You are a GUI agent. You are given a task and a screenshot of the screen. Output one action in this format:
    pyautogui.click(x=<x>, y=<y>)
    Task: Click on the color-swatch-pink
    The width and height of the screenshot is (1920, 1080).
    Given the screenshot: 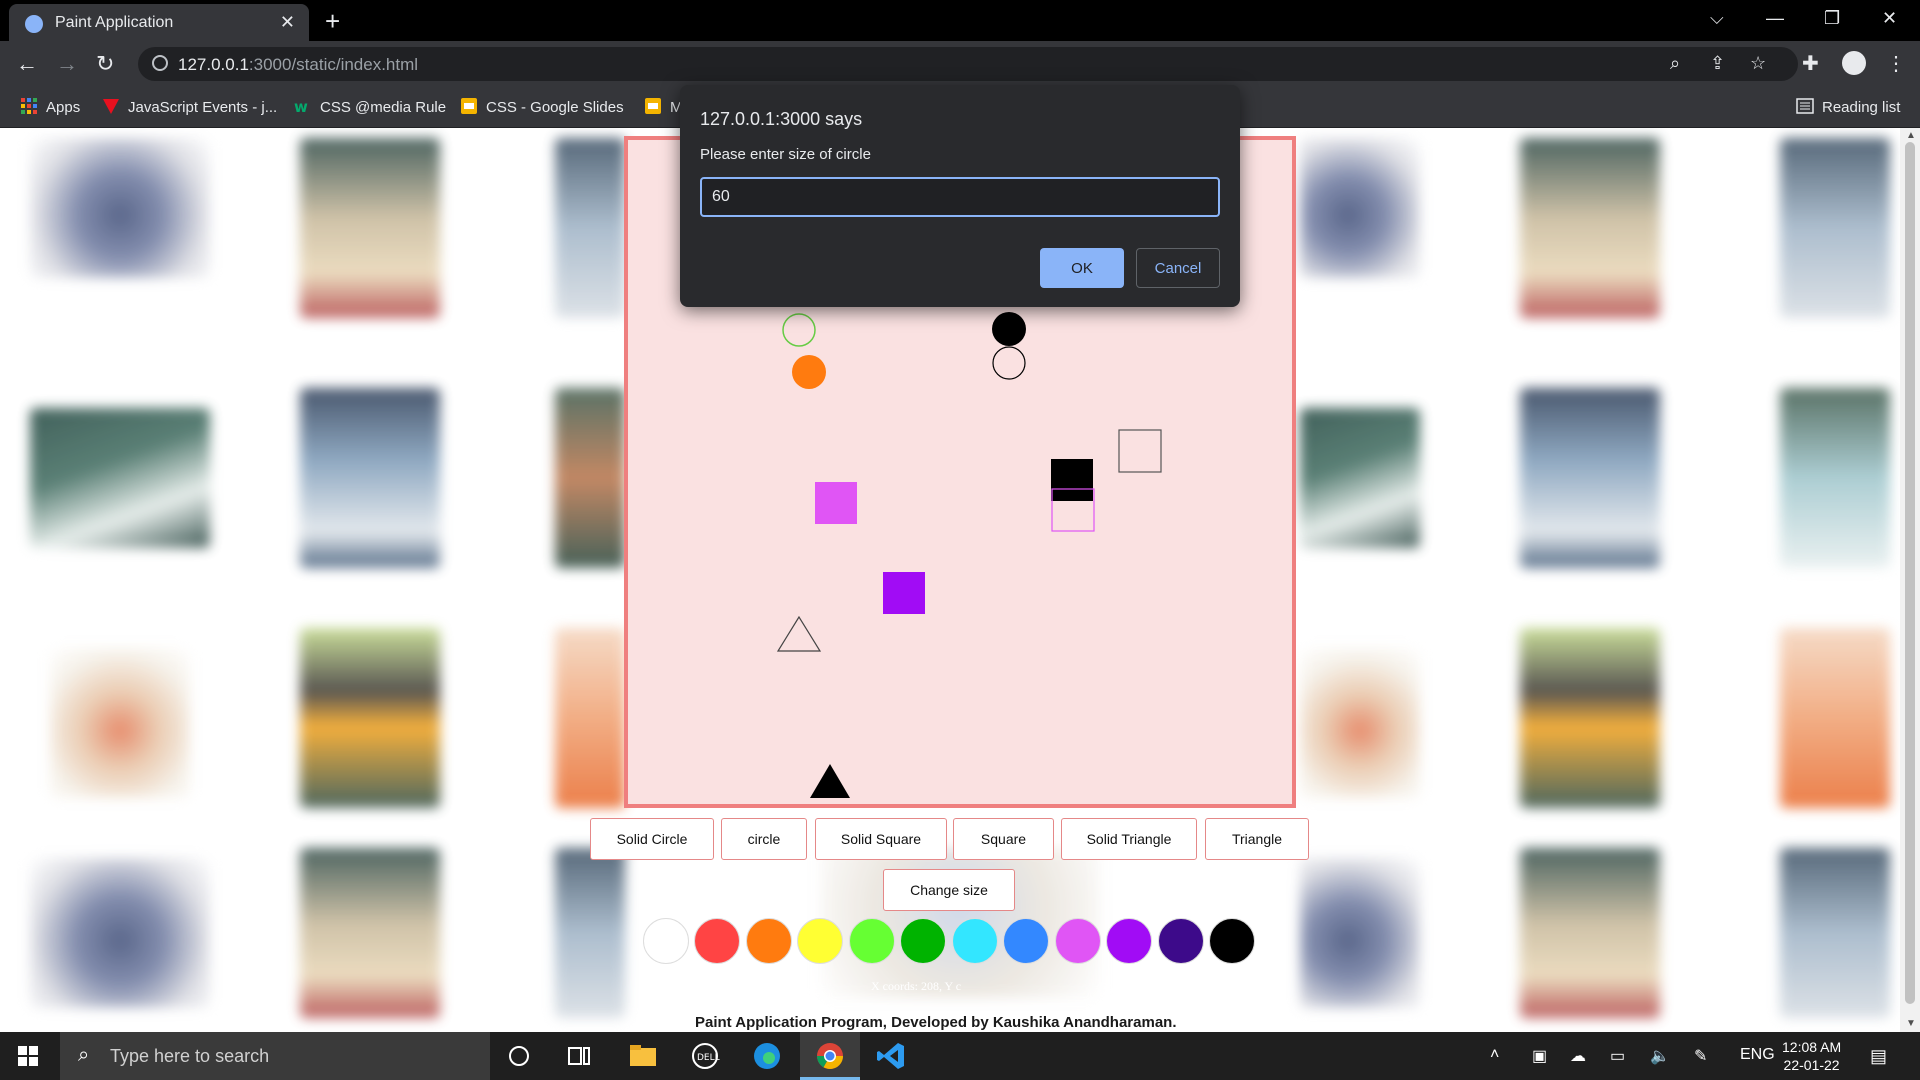 What is the action you would take?
    pyautogui.click(x=1078, y=941)
    